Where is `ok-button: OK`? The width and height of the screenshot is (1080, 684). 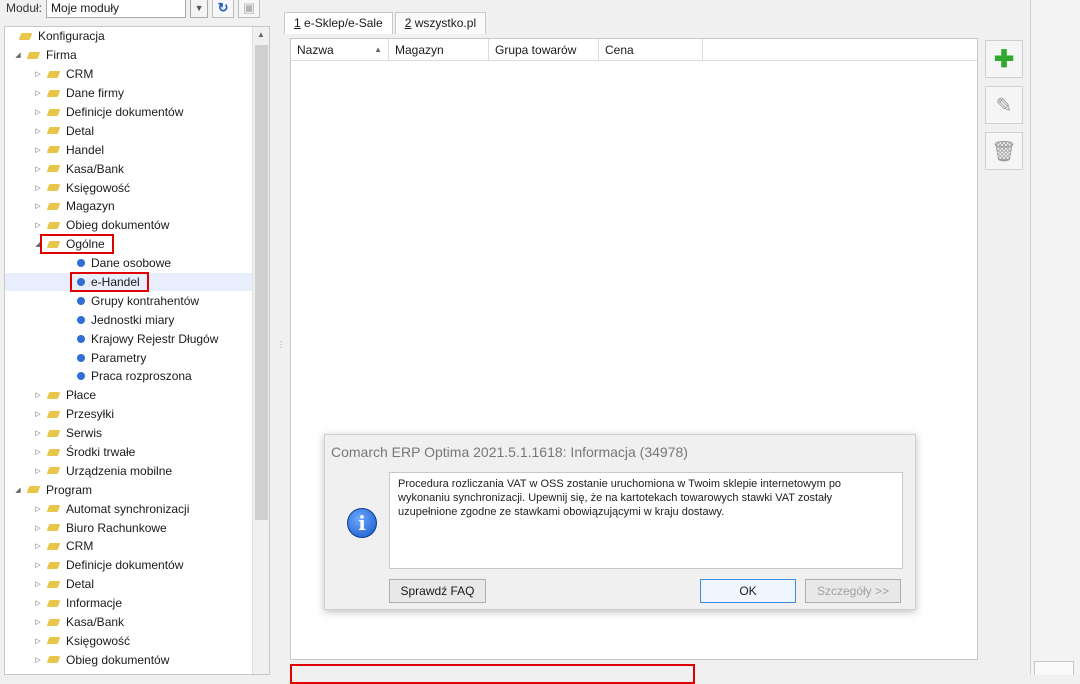 ok-button: OK is located at coordinates (748, 591).